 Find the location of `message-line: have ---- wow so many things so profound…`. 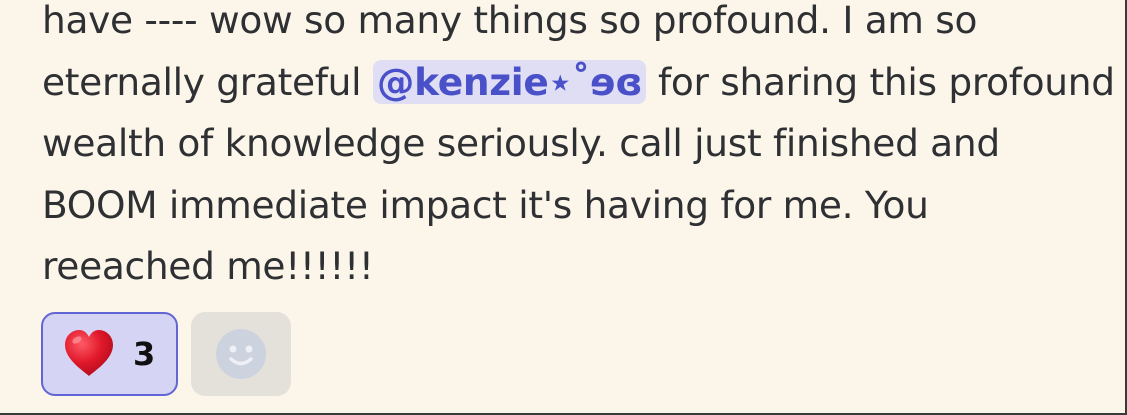

message-line: have ---- wow so many things so profound… is located at coordinates (510, 21).